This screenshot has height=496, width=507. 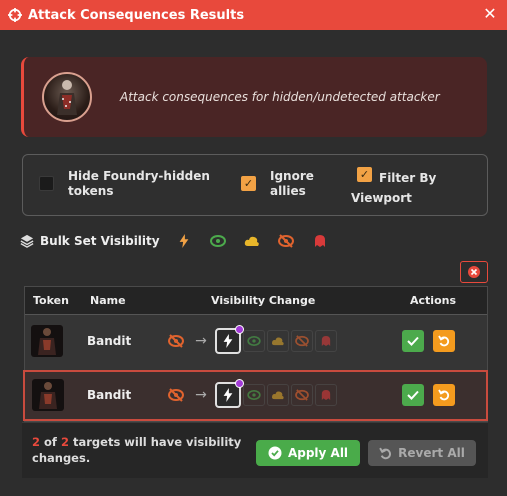 I want to click on revert-all-button: Revert All, so click(x=422, y=453).